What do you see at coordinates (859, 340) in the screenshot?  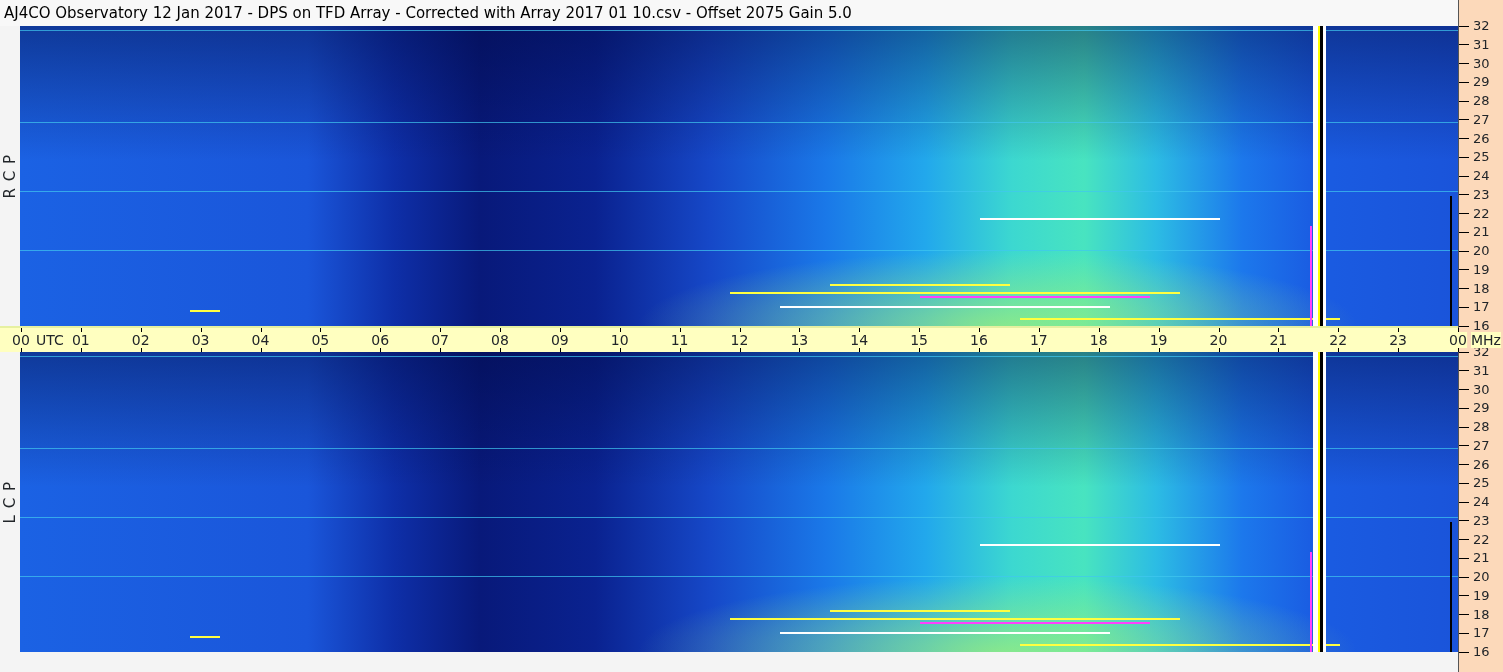 I see `hour-label: 14` at bounding box center [859, 340].